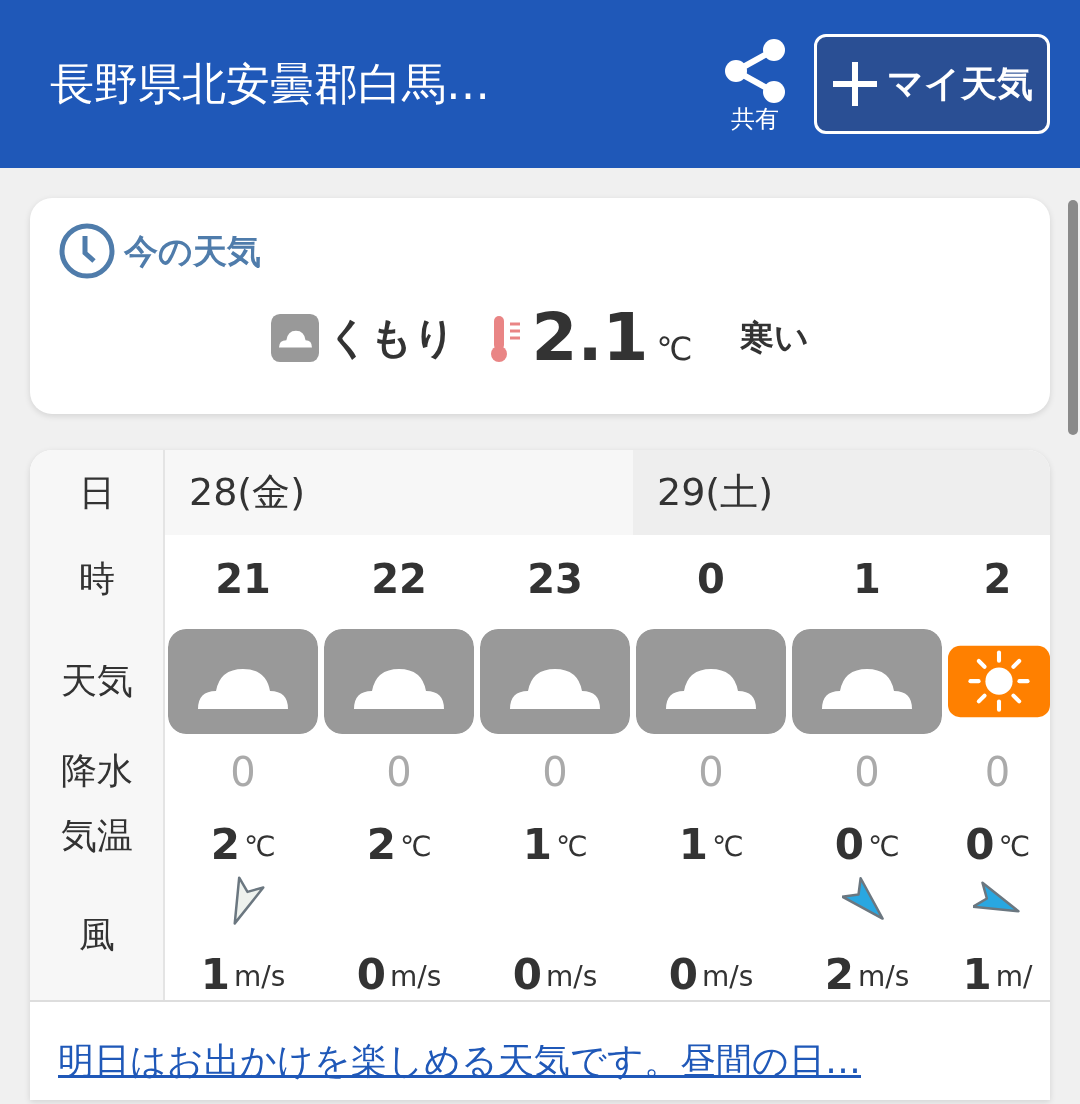 This screenshot has height=1104, width=1080. Describe the element at coordinates (590, 338) in the screenshot. I see `temperature-value: 2.1` at that location.